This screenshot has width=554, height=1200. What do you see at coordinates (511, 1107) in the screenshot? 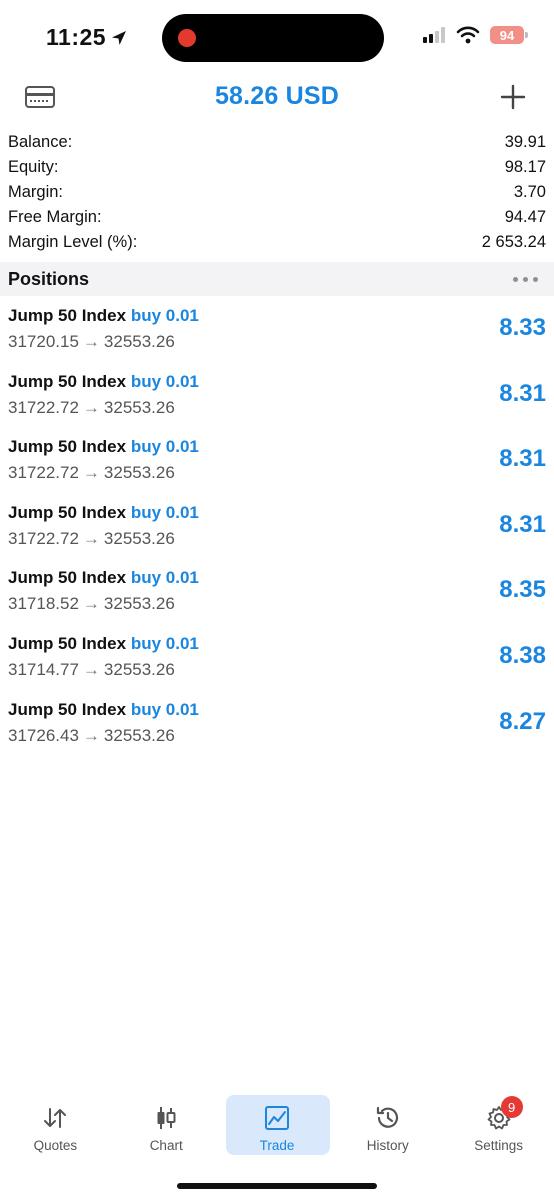
I see `notification-badge: 9` at bounding box center [511, 1107].